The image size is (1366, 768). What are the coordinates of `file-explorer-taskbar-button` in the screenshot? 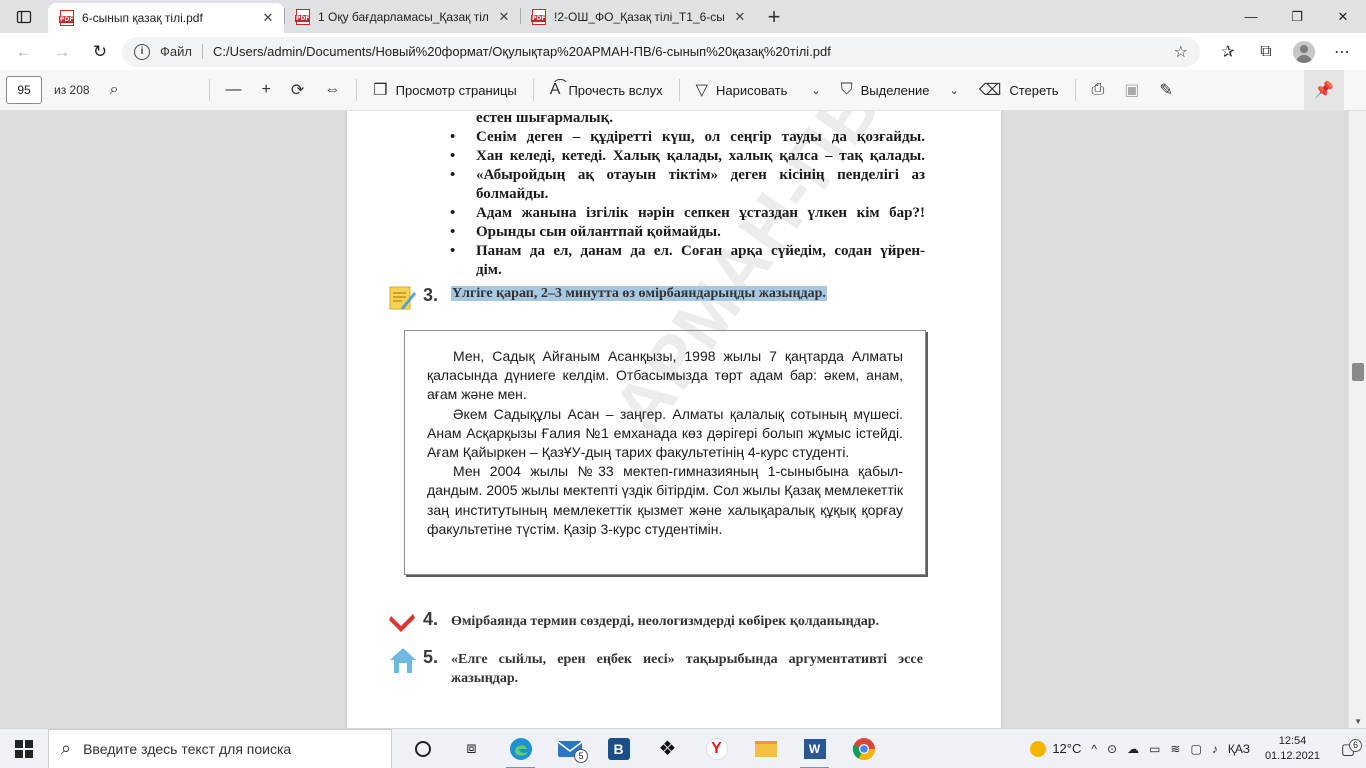 It's located at (765, 748).